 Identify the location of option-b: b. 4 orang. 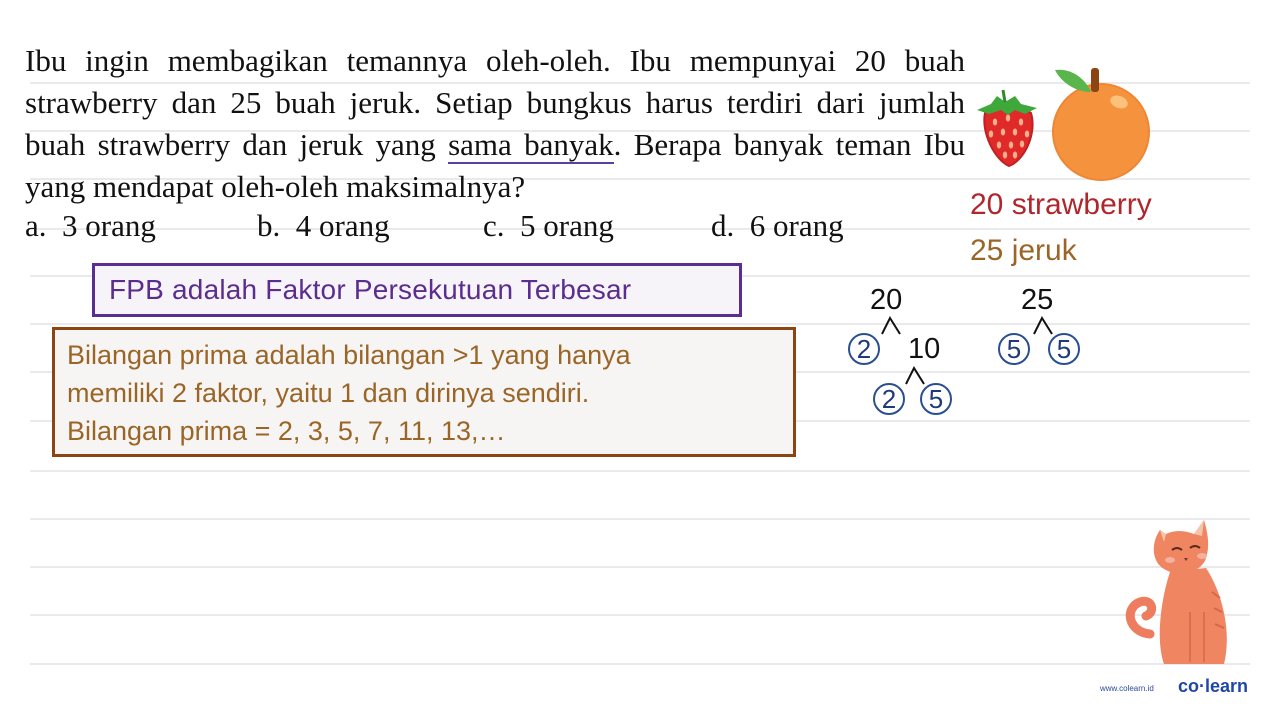
(323, 226).